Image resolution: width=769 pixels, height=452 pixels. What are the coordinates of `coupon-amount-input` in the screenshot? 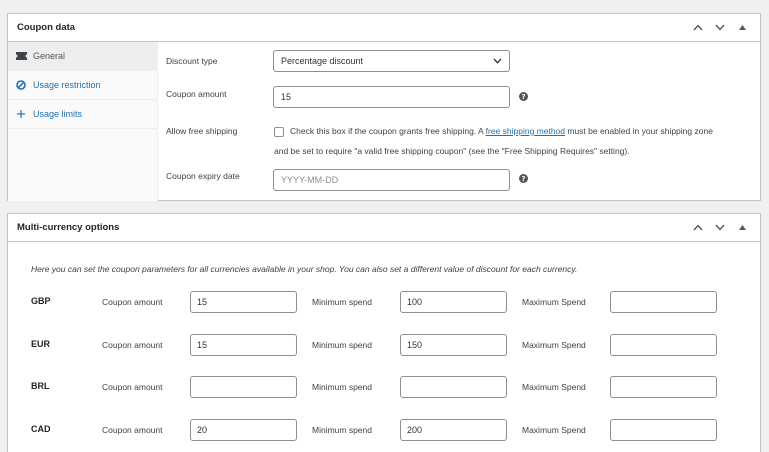 It's located at (243, 387).